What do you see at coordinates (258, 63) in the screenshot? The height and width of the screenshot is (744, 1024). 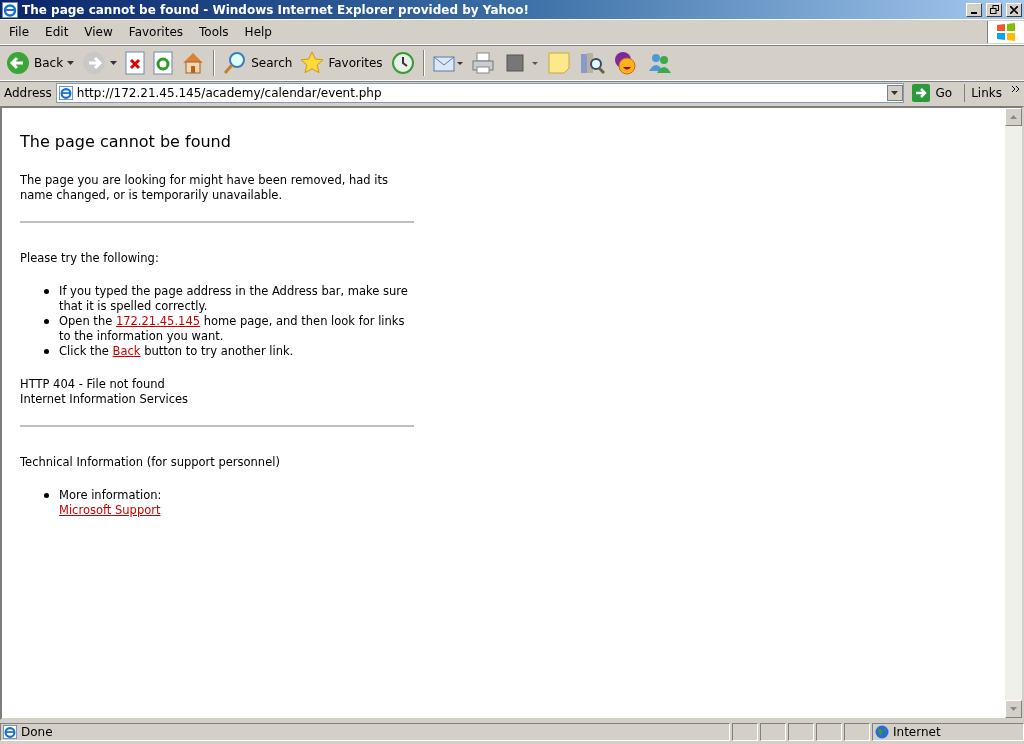 I see `search-button: Search` at bounding box center [258, 63].